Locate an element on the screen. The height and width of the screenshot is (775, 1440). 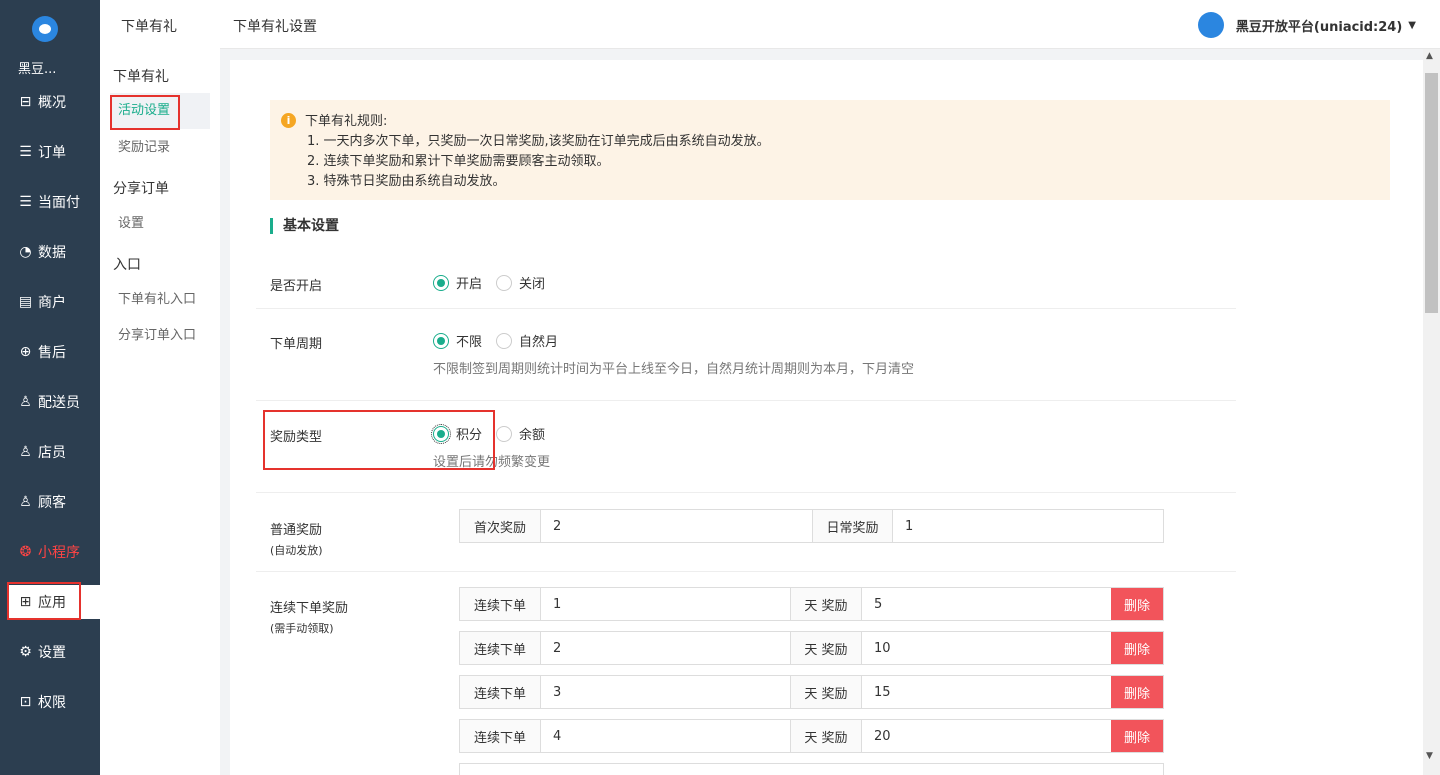
nav-item-permission: ⊡ 权限 is located at coordinates (50, 702).